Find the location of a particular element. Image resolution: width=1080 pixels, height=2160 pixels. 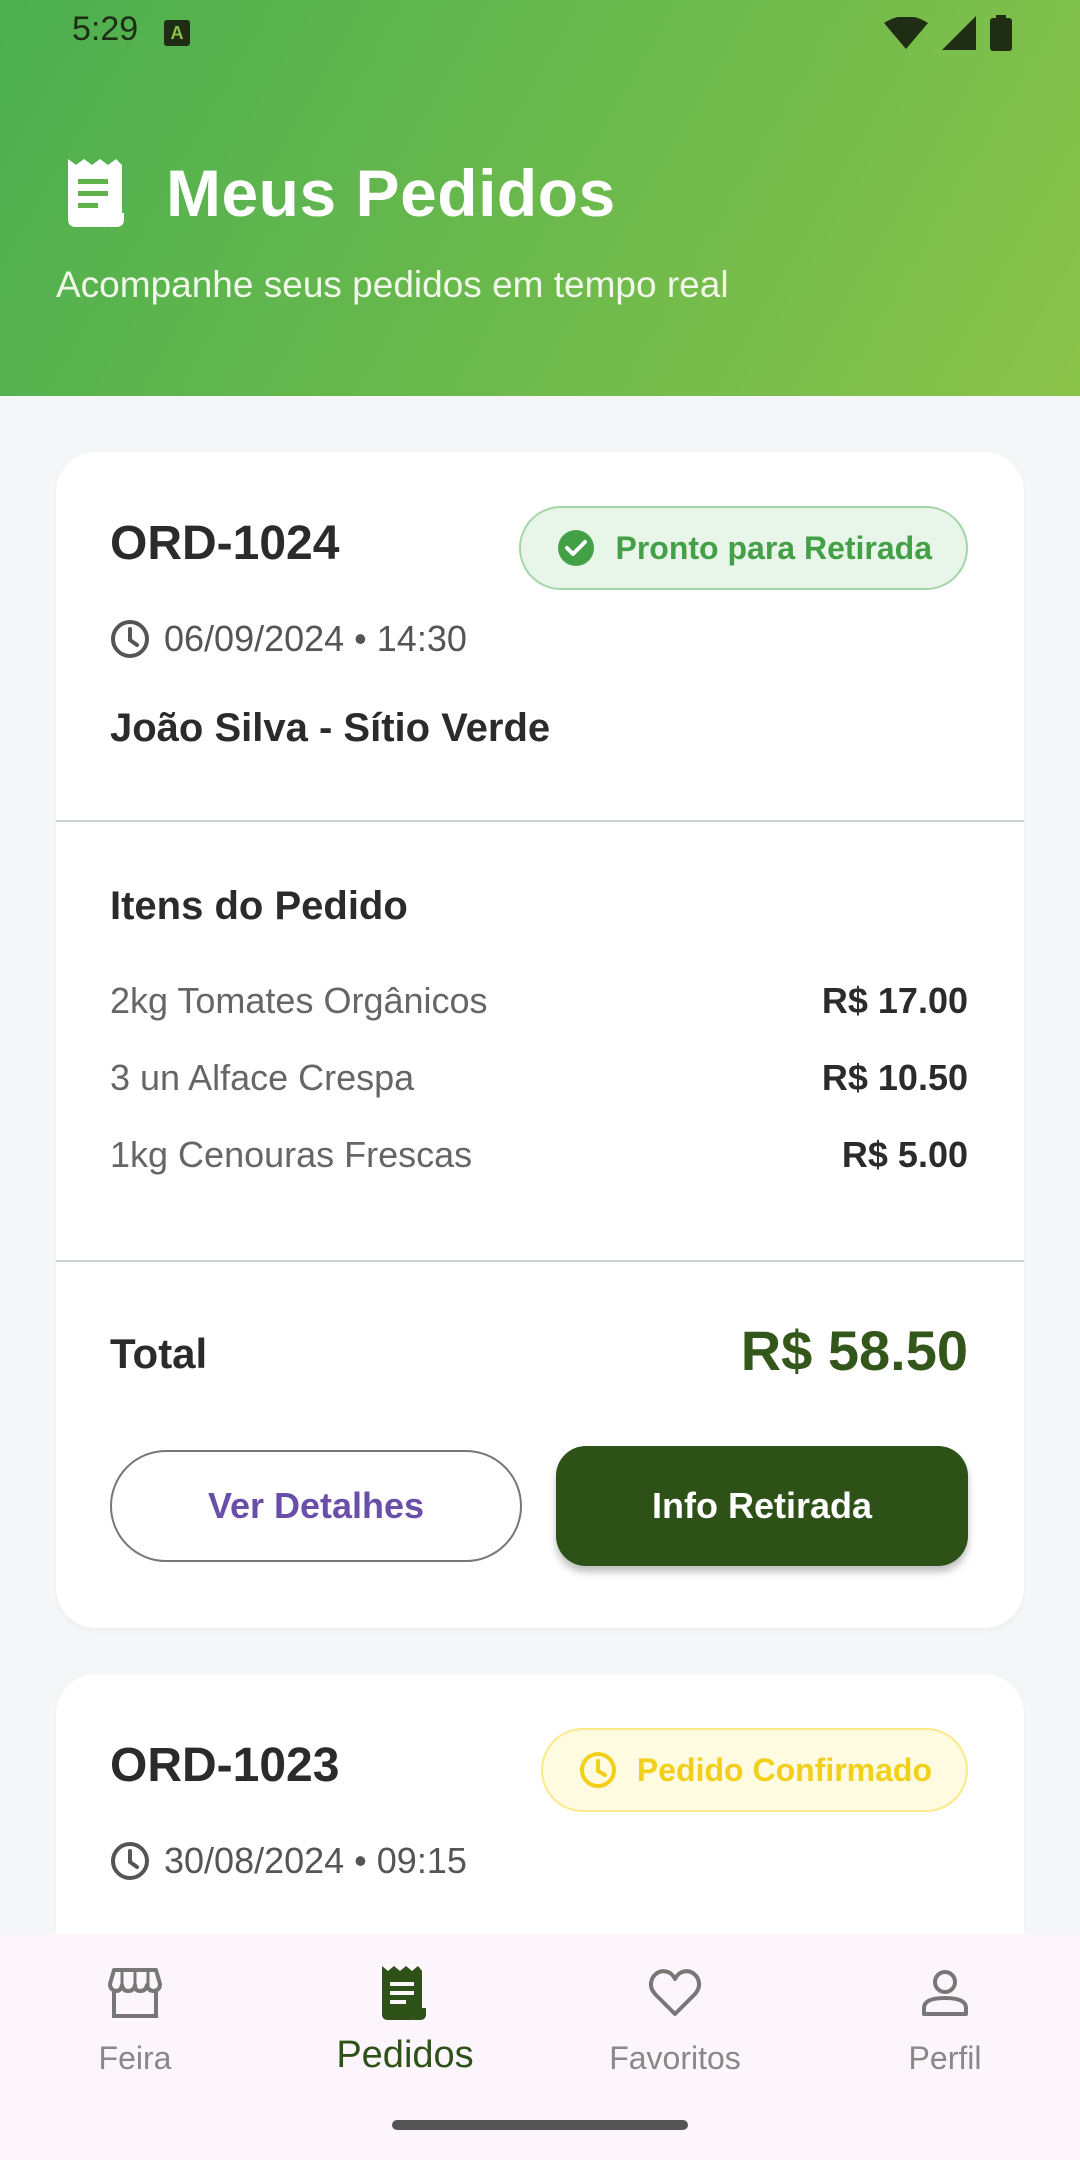

storefront-icon is located at coordinates (135, 1993).